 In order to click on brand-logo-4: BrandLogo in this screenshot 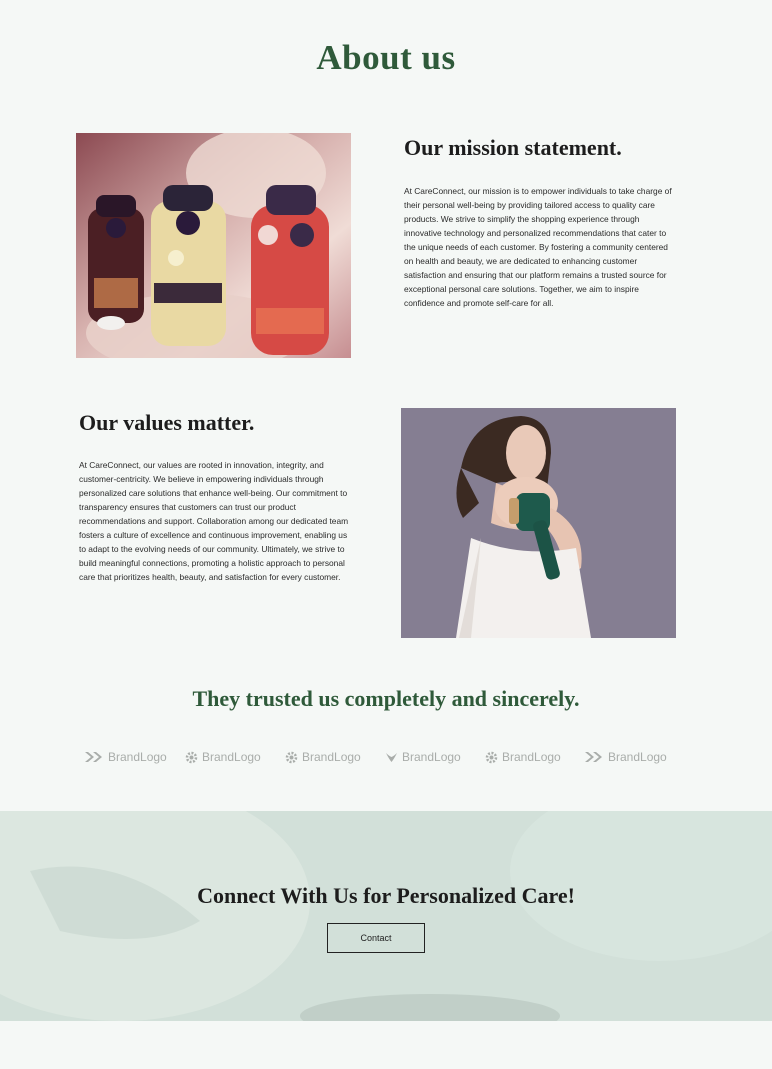, I will do `click(423, 757)`.